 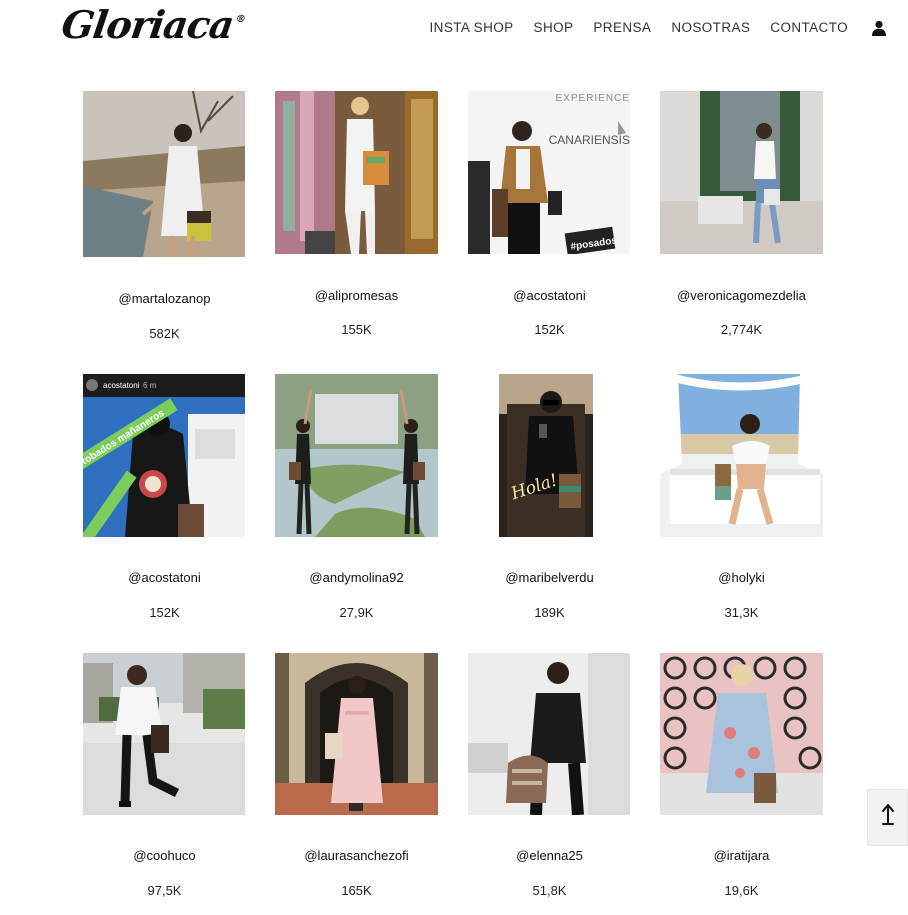 I want to click on follower-count: 165K, so click(x=356, y=890).